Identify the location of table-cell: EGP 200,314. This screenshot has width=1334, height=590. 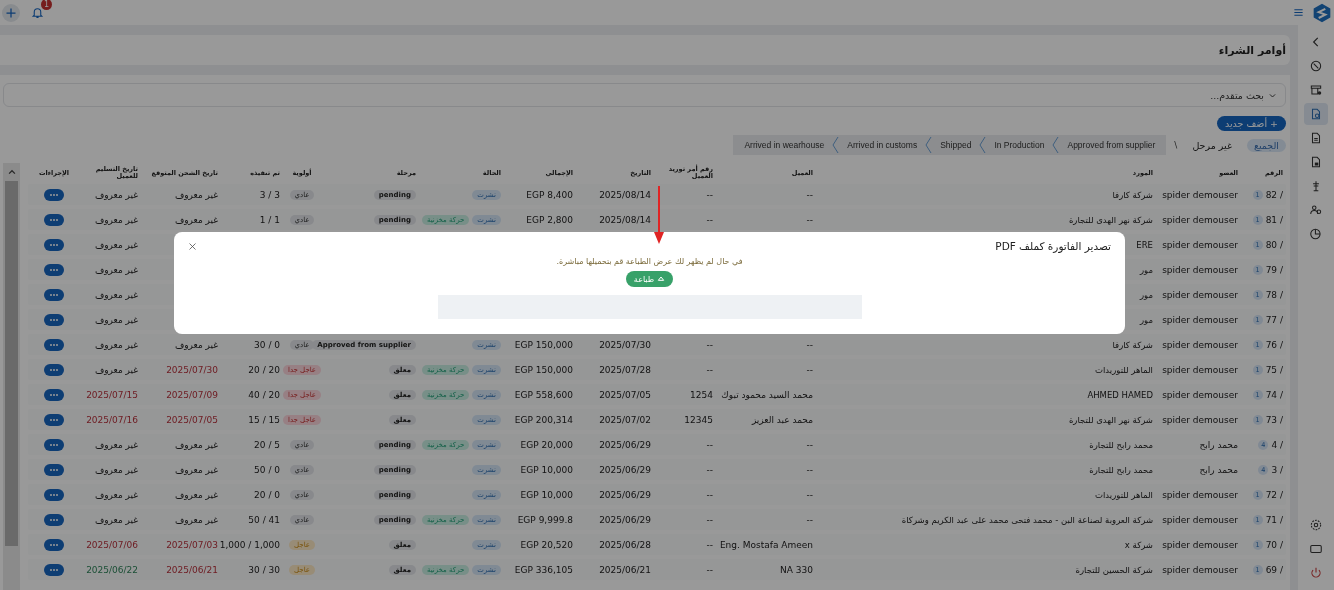
(543, 419).